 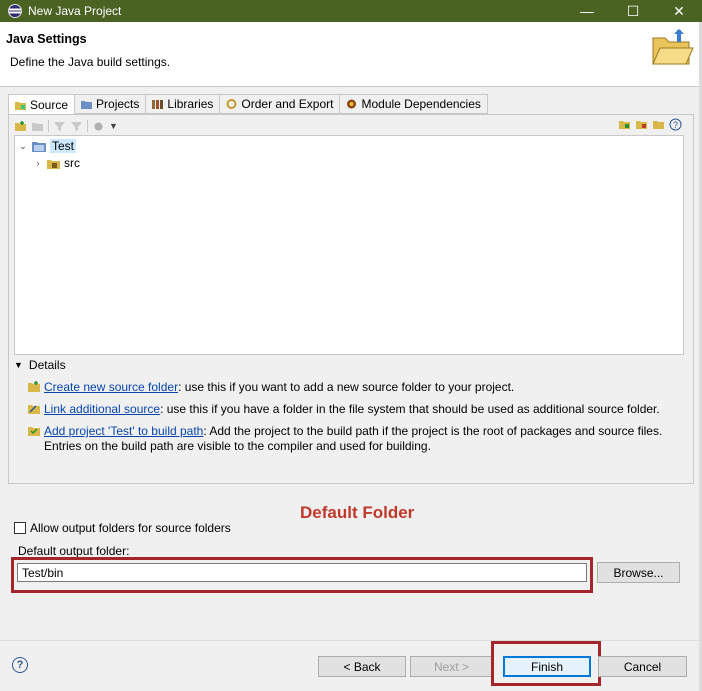 I want to click on dropdown-chevron-icon: ▼, so click(x=113, y=126).